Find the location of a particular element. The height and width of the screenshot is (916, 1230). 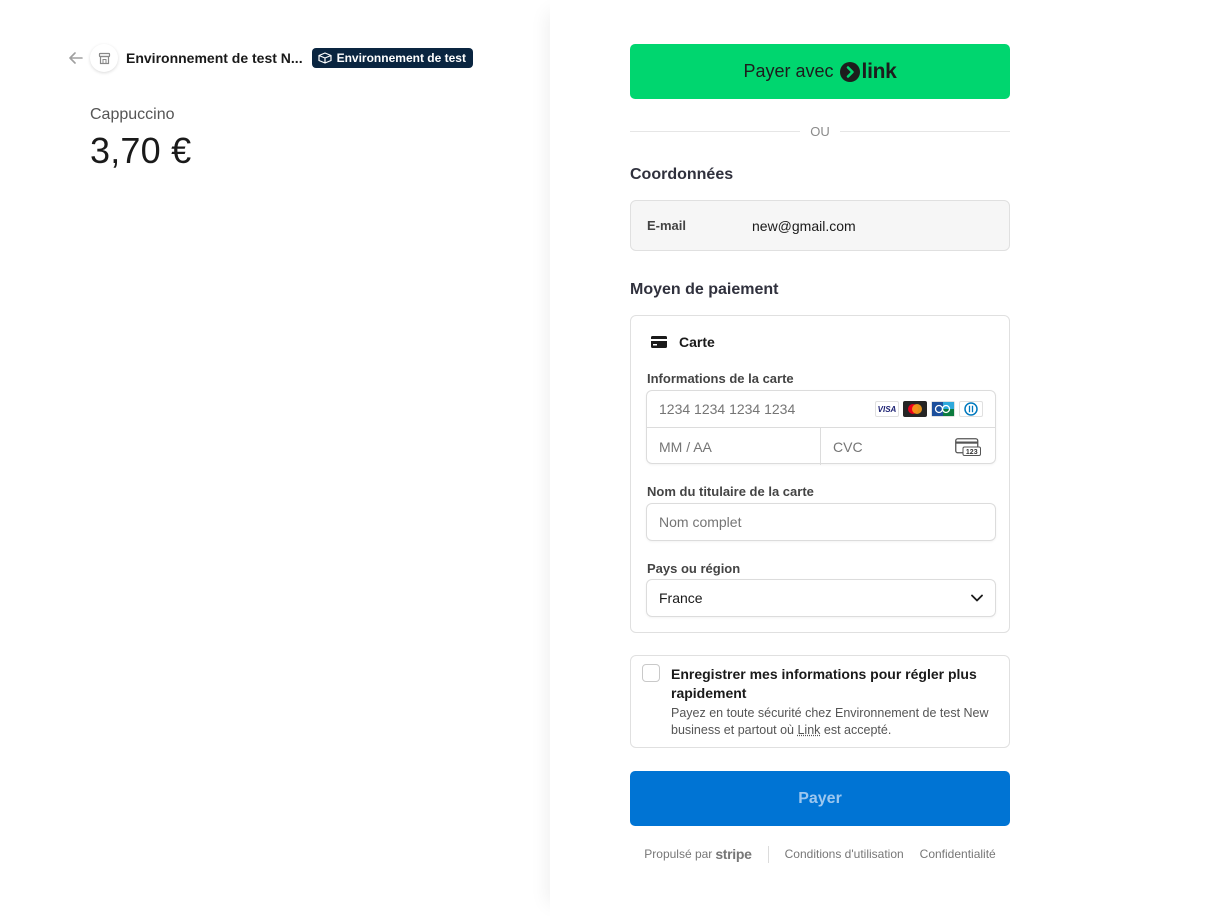

divider-line-right is located at coordinates (924, 131).